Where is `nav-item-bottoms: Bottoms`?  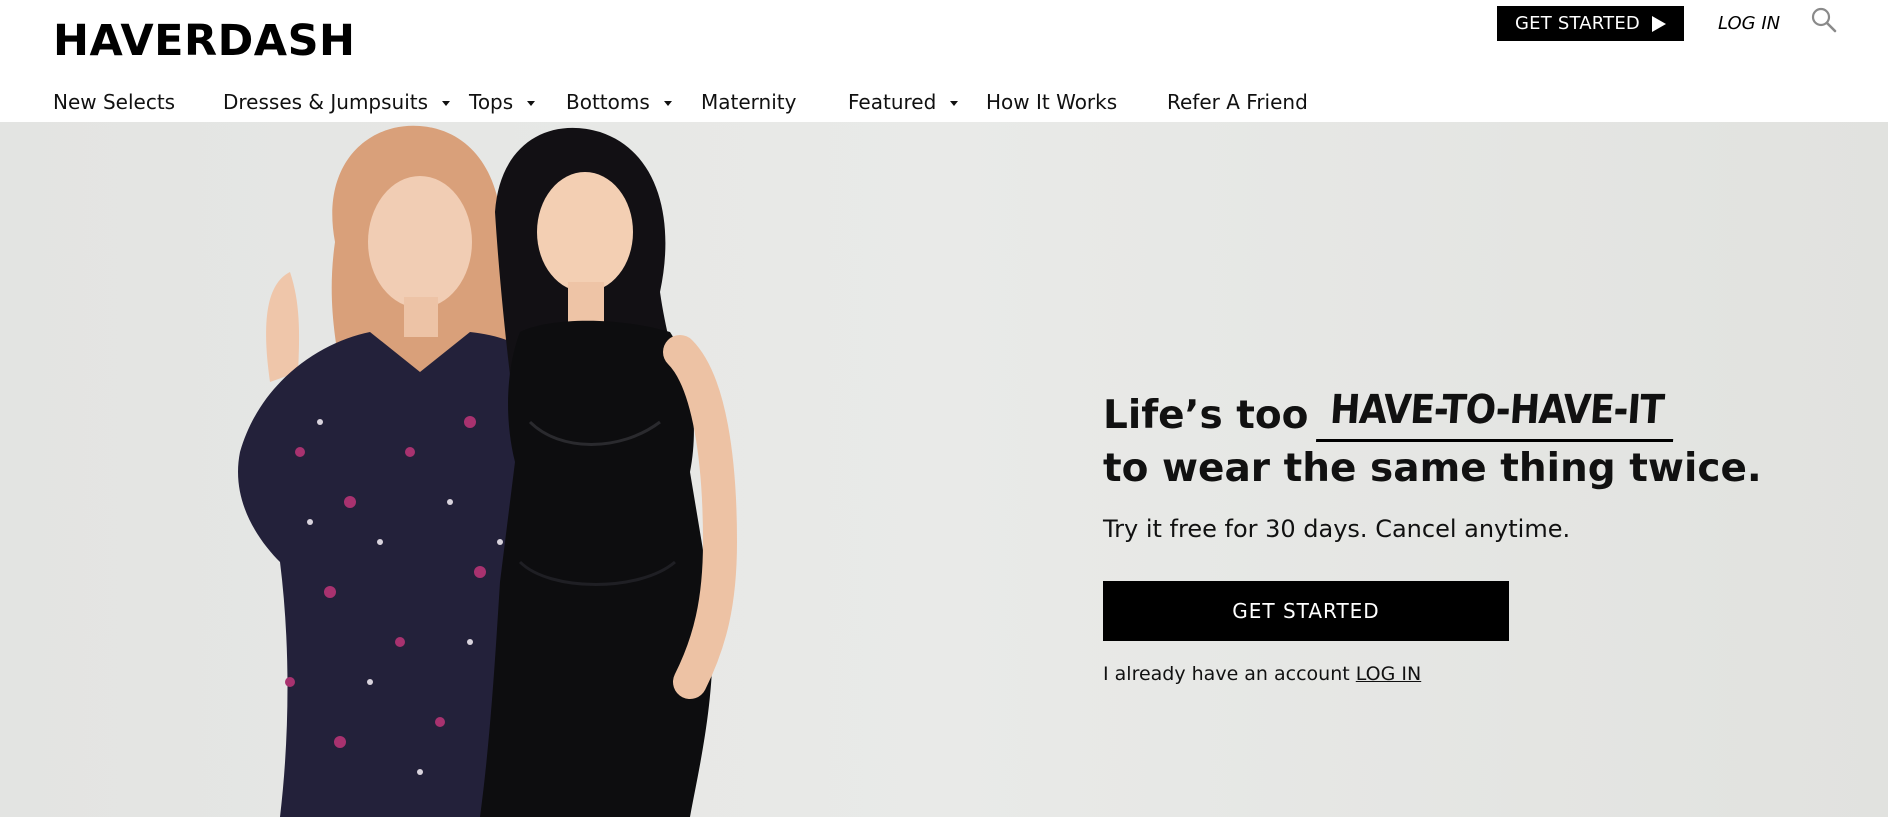 nav-item-bottoms: Bottoms is located at coordinates (619, 102).